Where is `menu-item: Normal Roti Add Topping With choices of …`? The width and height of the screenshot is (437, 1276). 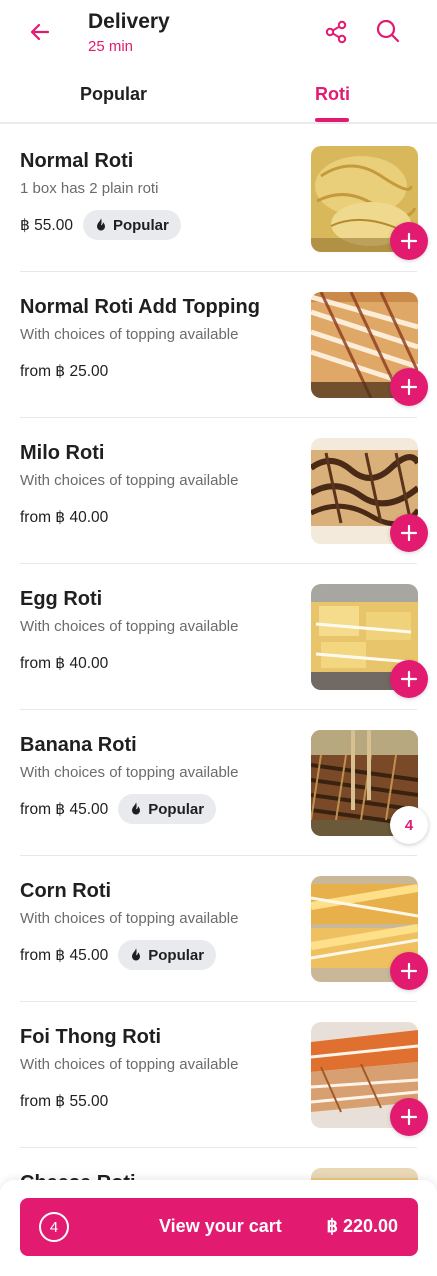
menu-item: Normal Roti Add Topping With choices of … is located at coordinates (224, 345).